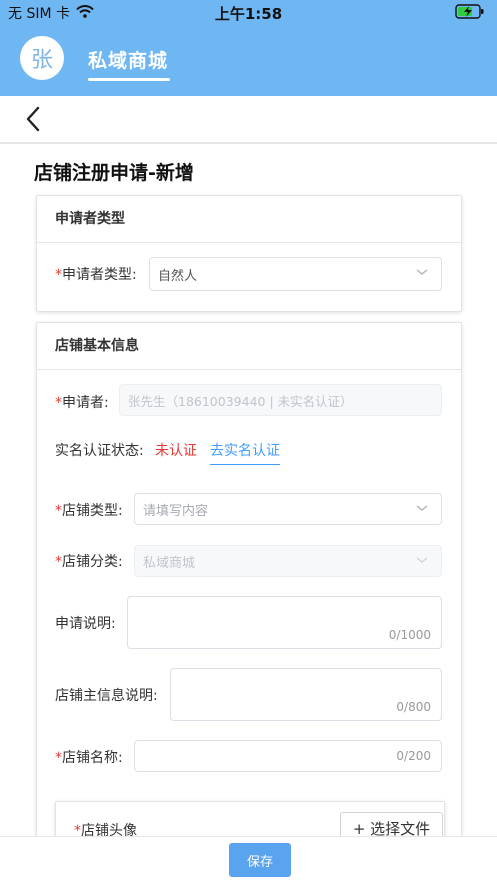 This screenshot has width=497, height=884. Describe the element at coordinates (248, 120) in the screenshot. I see `nav-bar` at that location.